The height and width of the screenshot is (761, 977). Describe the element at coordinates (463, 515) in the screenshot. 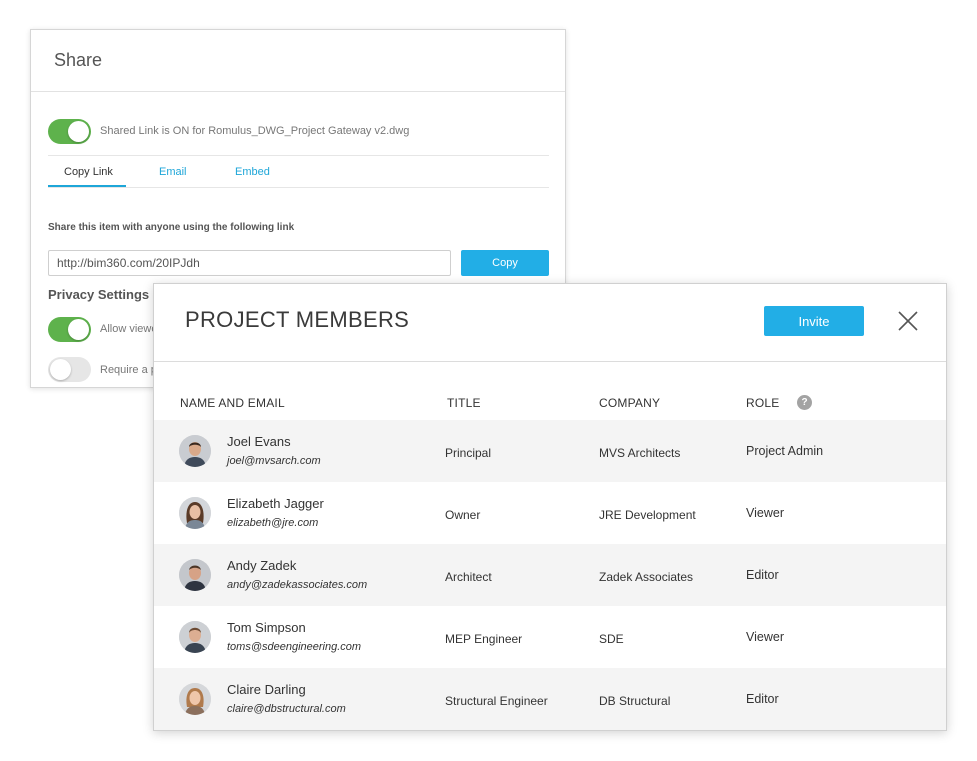

I see `member-title: Owner` at that location.